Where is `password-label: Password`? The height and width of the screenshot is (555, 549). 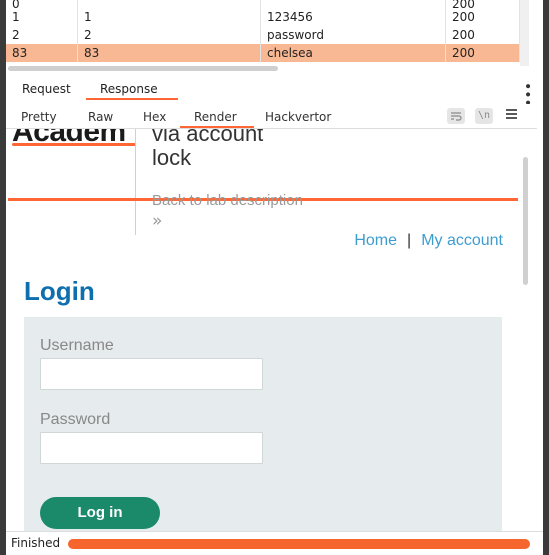 password-label: Password is located at coordinates (75, 419).